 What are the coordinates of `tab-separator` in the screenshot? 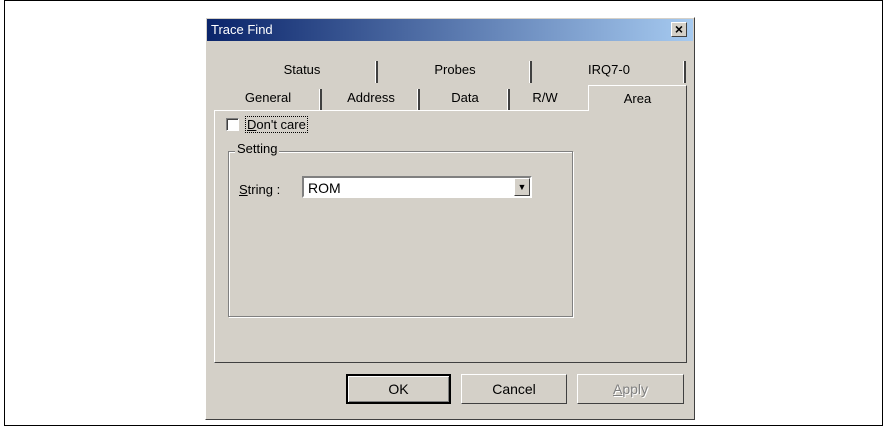 It's located at (684, 72).